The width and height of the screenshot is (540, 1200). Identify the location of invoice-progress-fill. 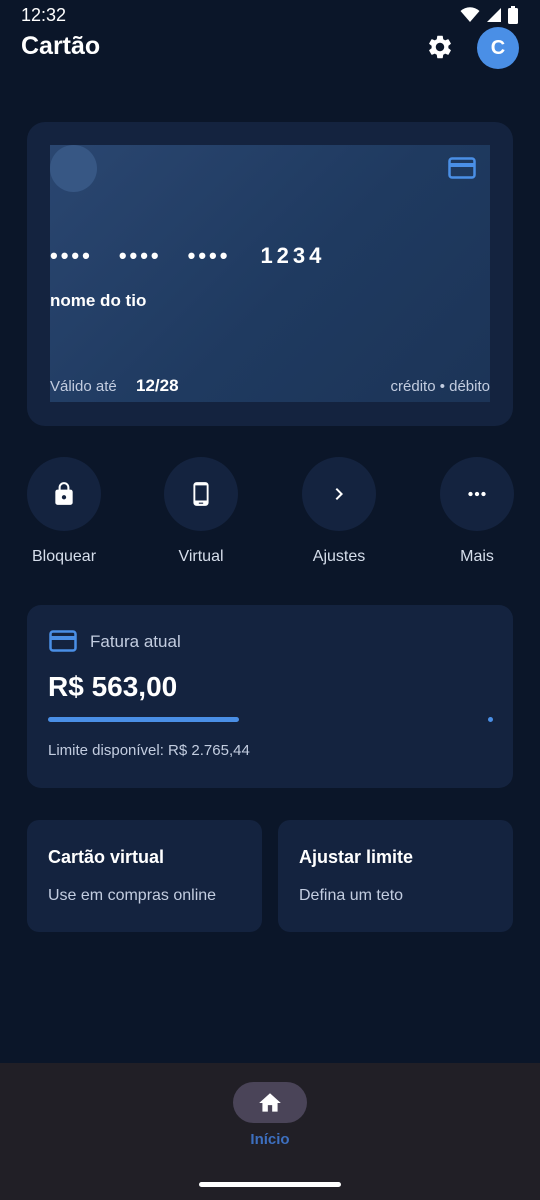
(144, 719).